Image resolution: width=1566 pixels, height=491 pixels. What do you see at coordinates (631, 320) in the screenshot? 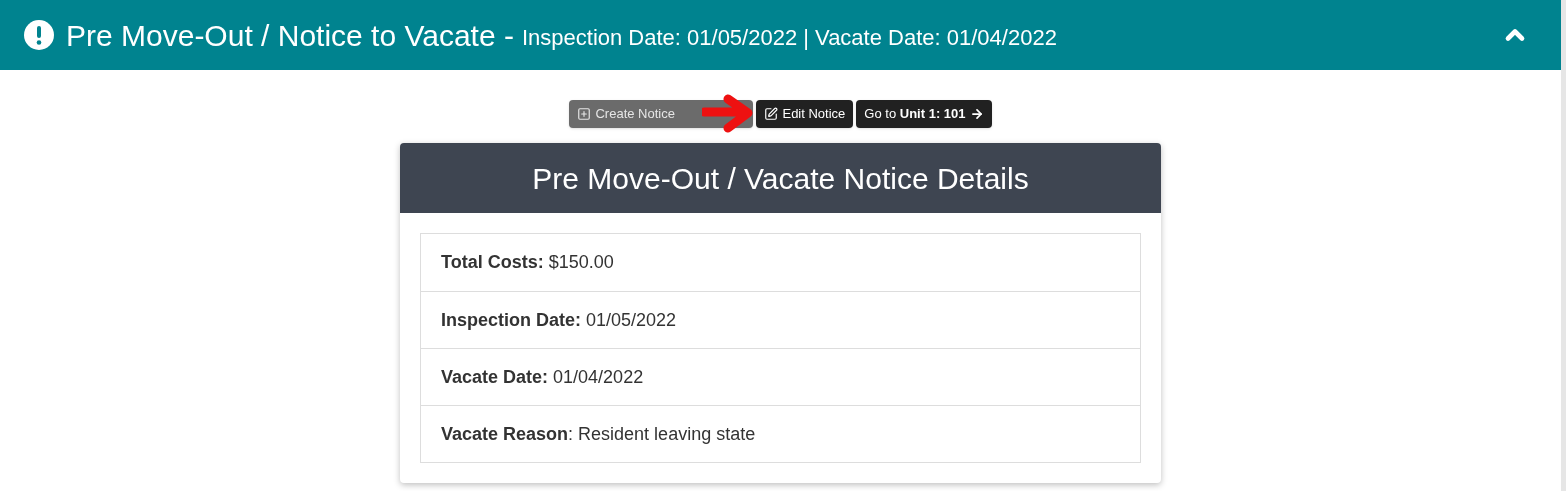
I see `detail-value: 01/05/2022` at bounding box center [631, 320].